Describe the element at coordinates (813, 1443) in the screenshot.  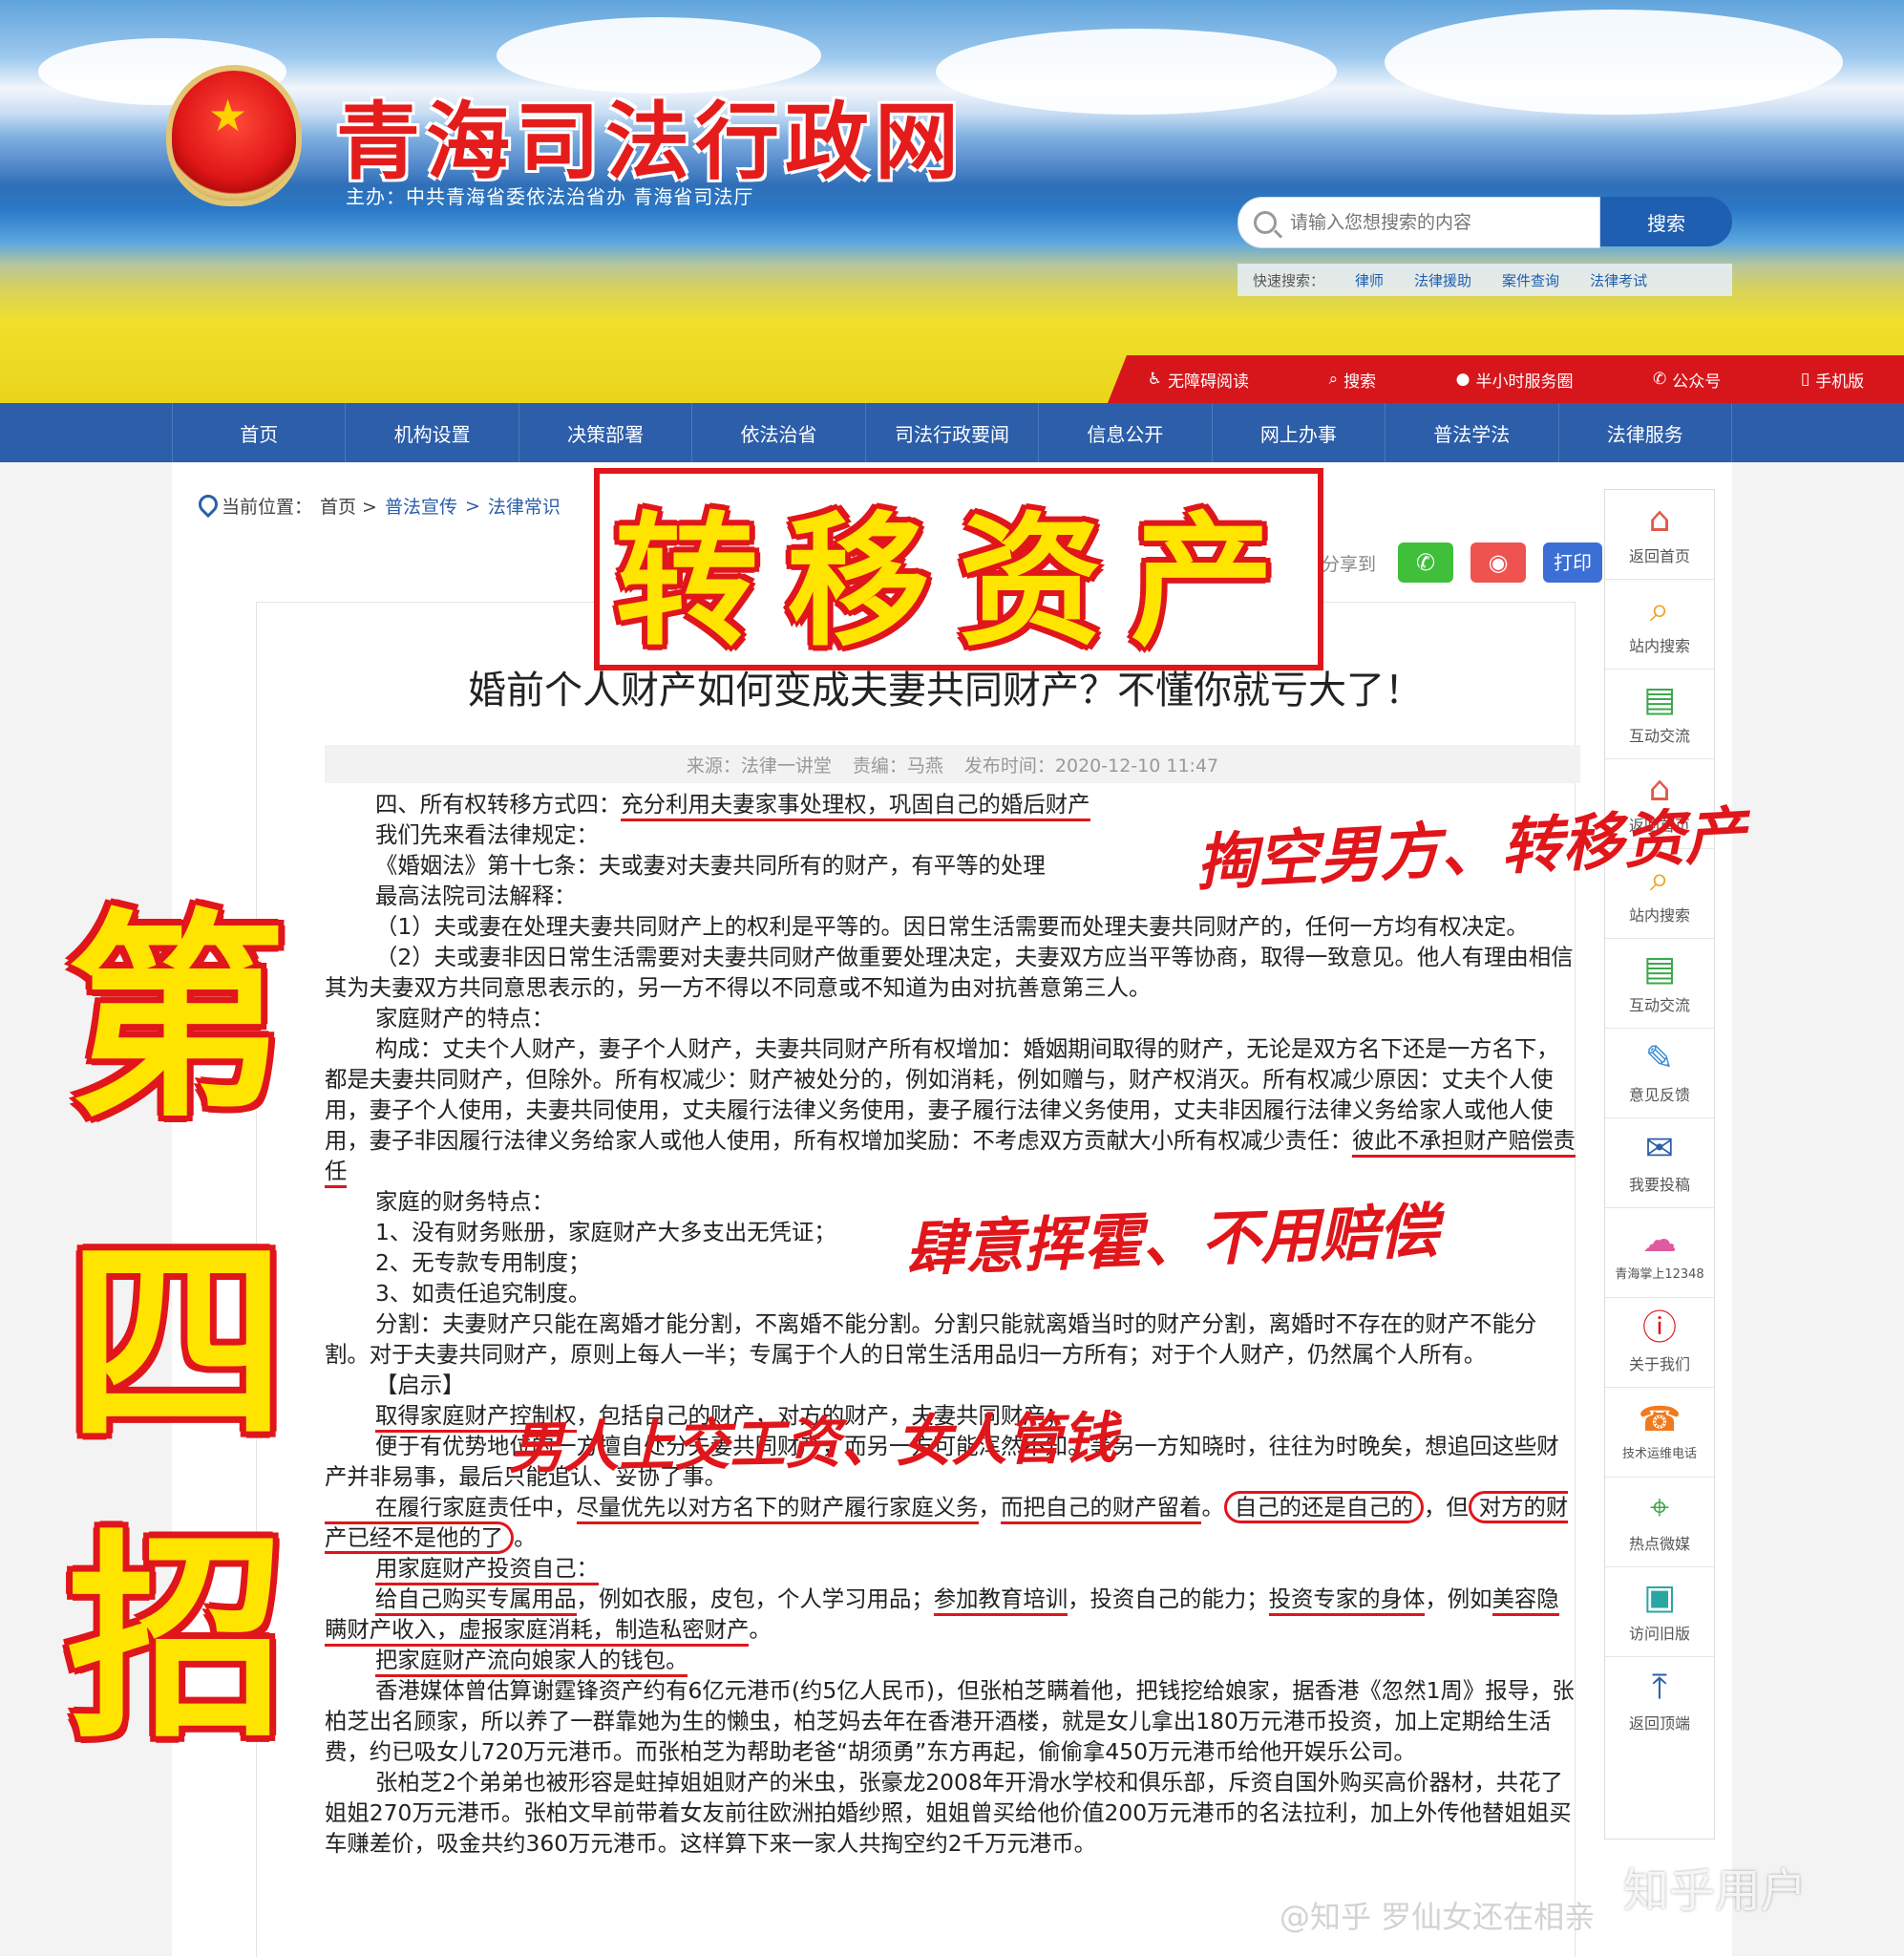
I see `handwritten-note-3: 男人上交工资、女人管钱` at that location.